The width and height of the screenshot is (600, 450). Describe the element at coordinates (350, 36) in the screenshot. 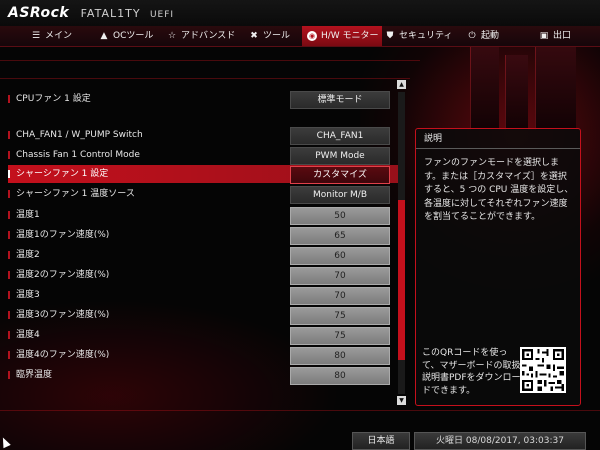

I see `tab-hw-monitor-label: H/W モニター` at that location.